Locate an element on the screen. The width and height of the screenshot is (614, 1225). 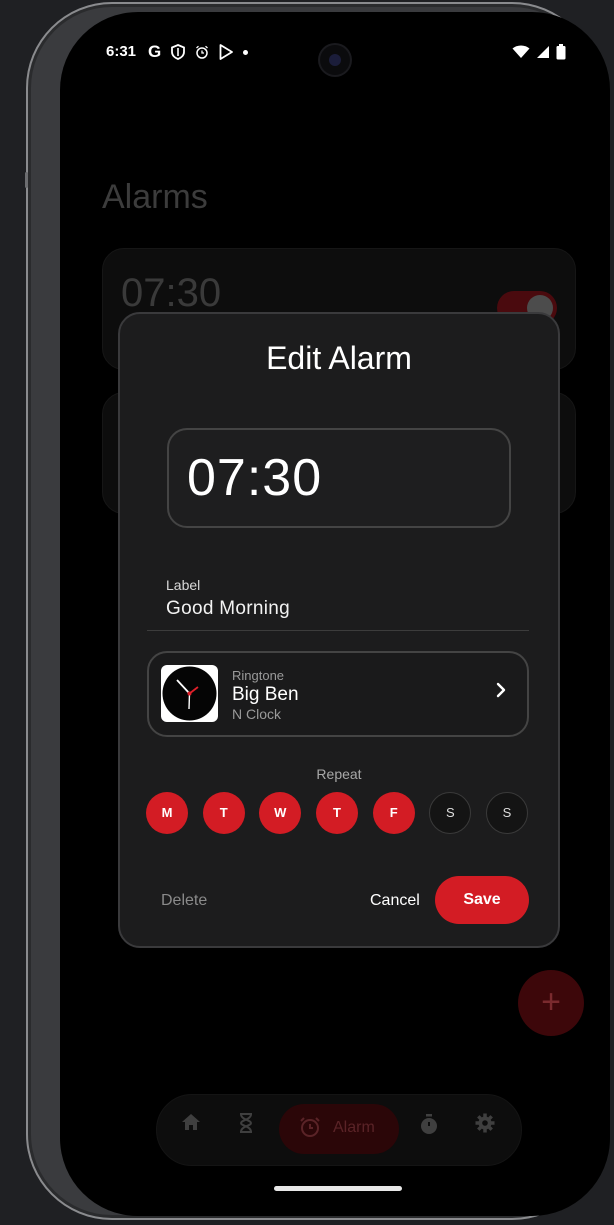
time-picker-field: 07:30 is located at coordinates (339, 478).